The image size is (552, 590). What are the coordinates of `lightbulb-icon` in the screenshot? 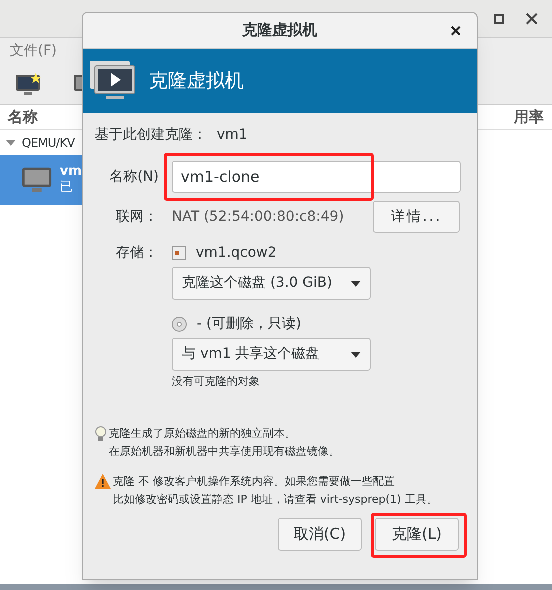 It's located at (101, 434).